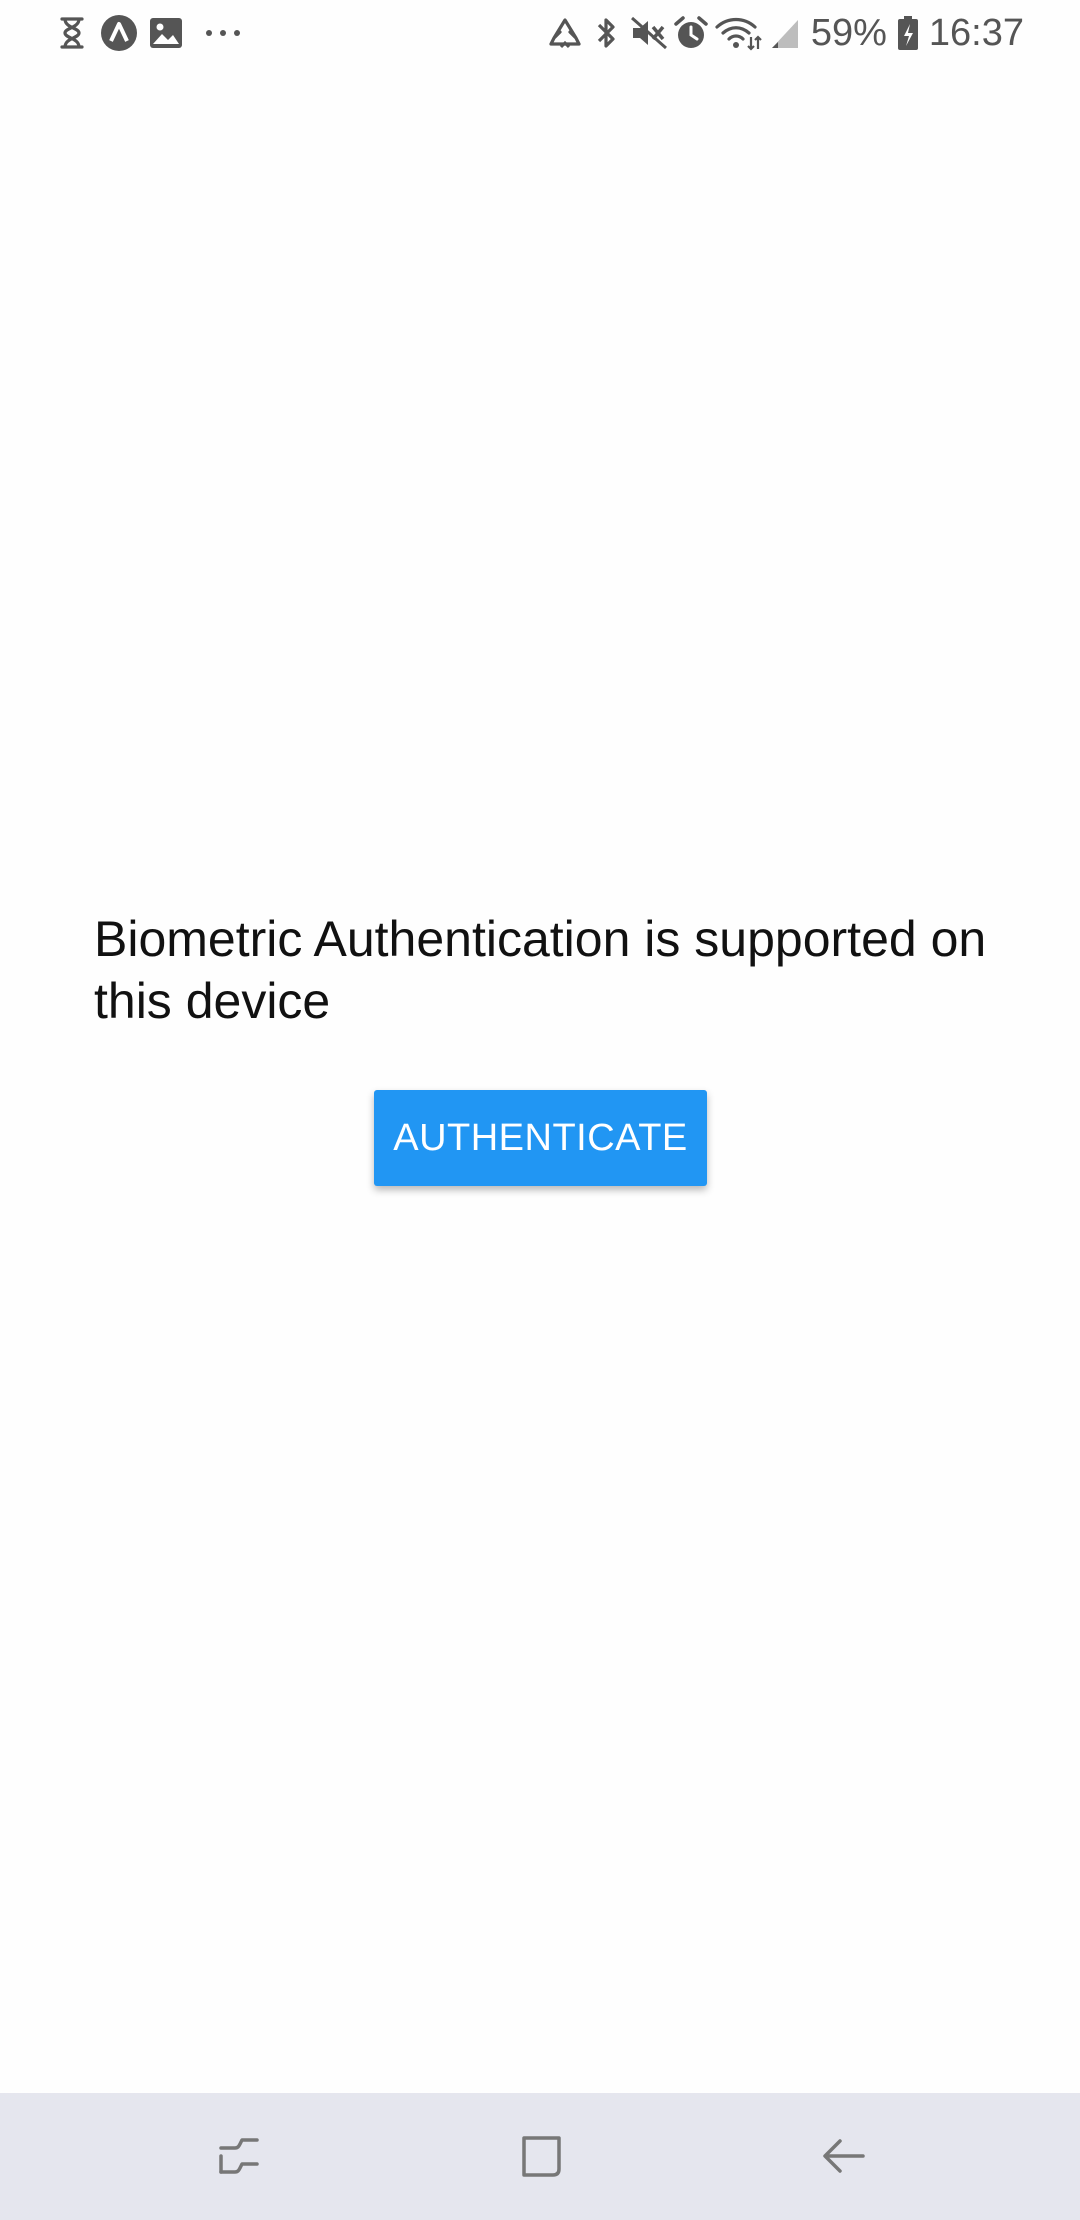 The width and height of the screenshot is (1080, 2220). I want to click on battery-percent: 59%, so click(848, 32).